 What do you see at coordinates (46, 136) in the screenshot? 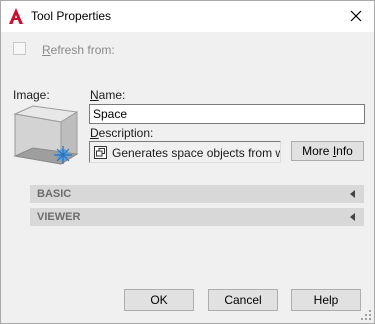
I see `space-tool-image` at bounding box center [46, 136].